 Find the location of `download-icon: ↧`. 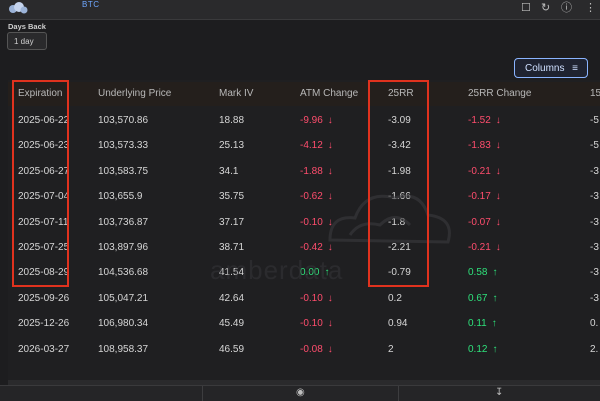

download-icon: ↧ is located at coordinates (499, 392).